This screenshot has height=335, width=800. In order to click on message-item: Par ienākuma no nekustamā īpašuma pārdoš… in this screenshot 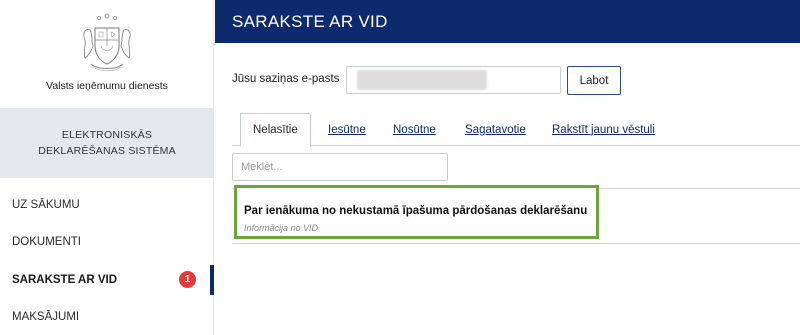, I will do `click(416, 212)`.